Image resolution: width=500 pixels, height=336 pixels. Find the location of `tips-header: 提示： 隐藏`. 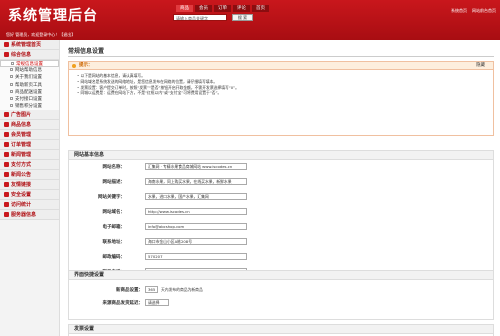

tips-header: 提示： 隐藏 is located at coordinates (281, 66).